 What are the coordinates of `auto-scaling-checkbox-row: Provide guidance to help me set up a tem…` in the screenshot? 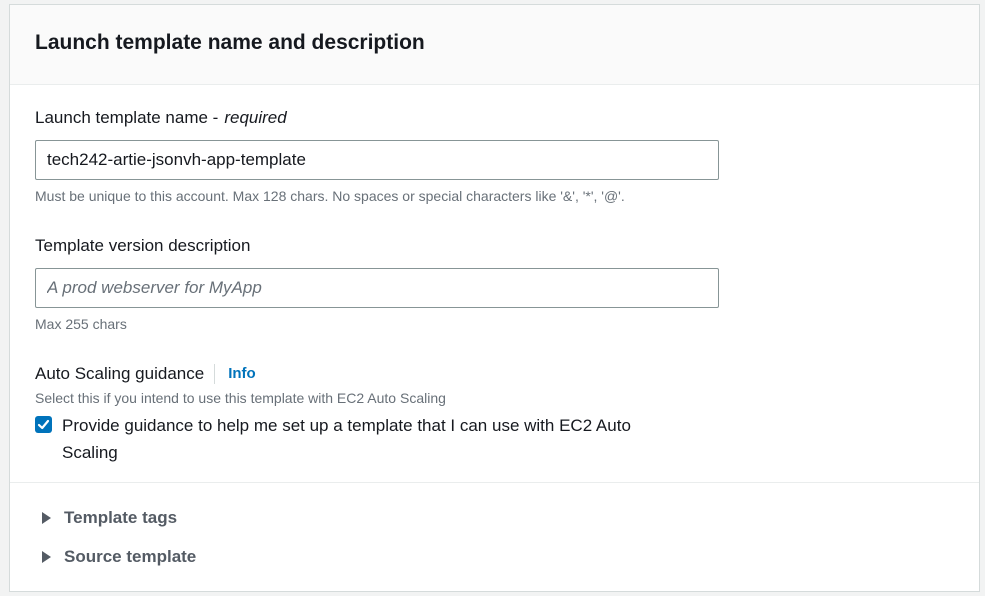 It's located at (494, 439).